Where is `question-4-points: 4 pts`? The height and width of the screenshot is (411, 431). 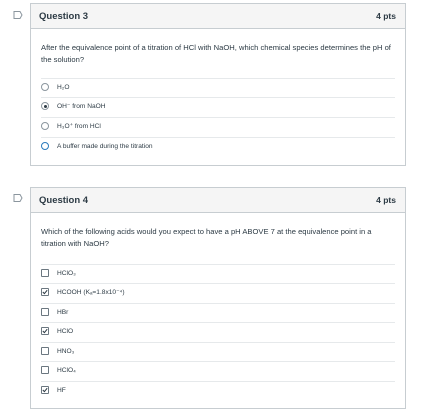 question-4-points: 4 pts is located at coordinates (386, 200).